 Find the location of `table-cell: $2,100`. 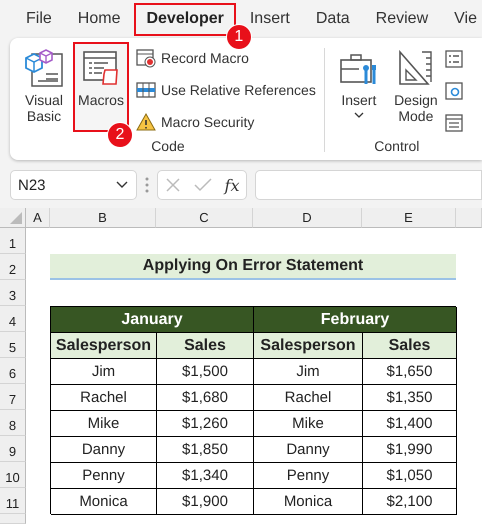

table-cell: $2,100 is located at coordinates (410, 502).